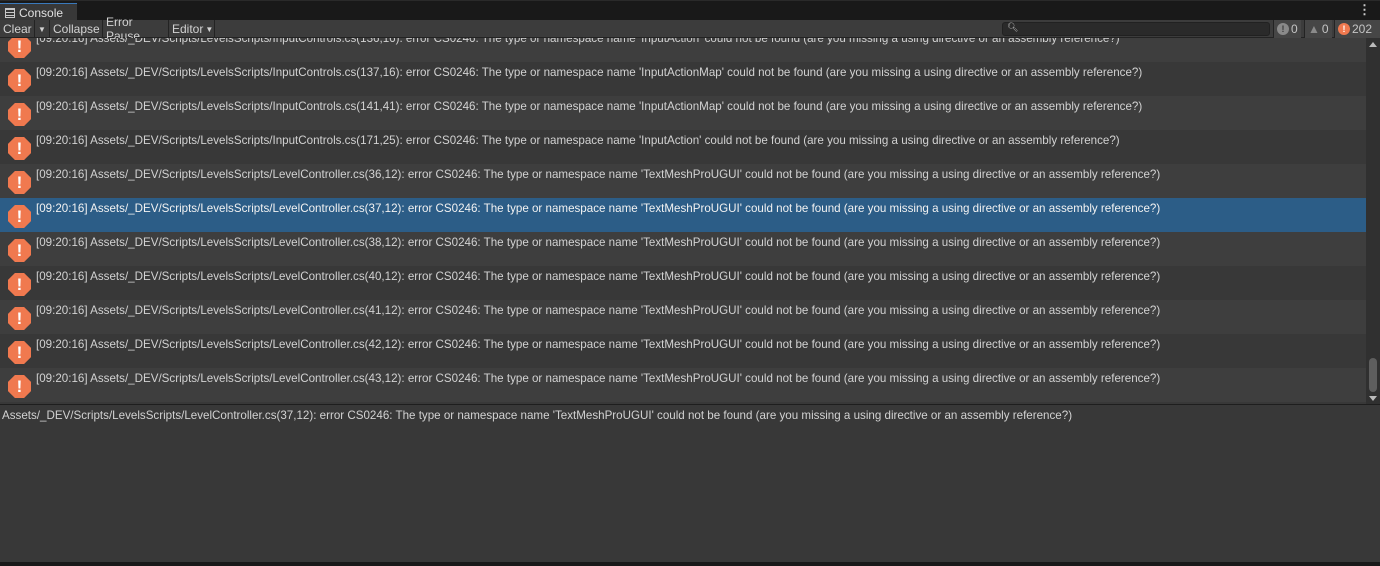  What do you see at coordinates (17, 29) in the screenshot?
I see `clear-button: Clear` at bounding box center [17, 29].